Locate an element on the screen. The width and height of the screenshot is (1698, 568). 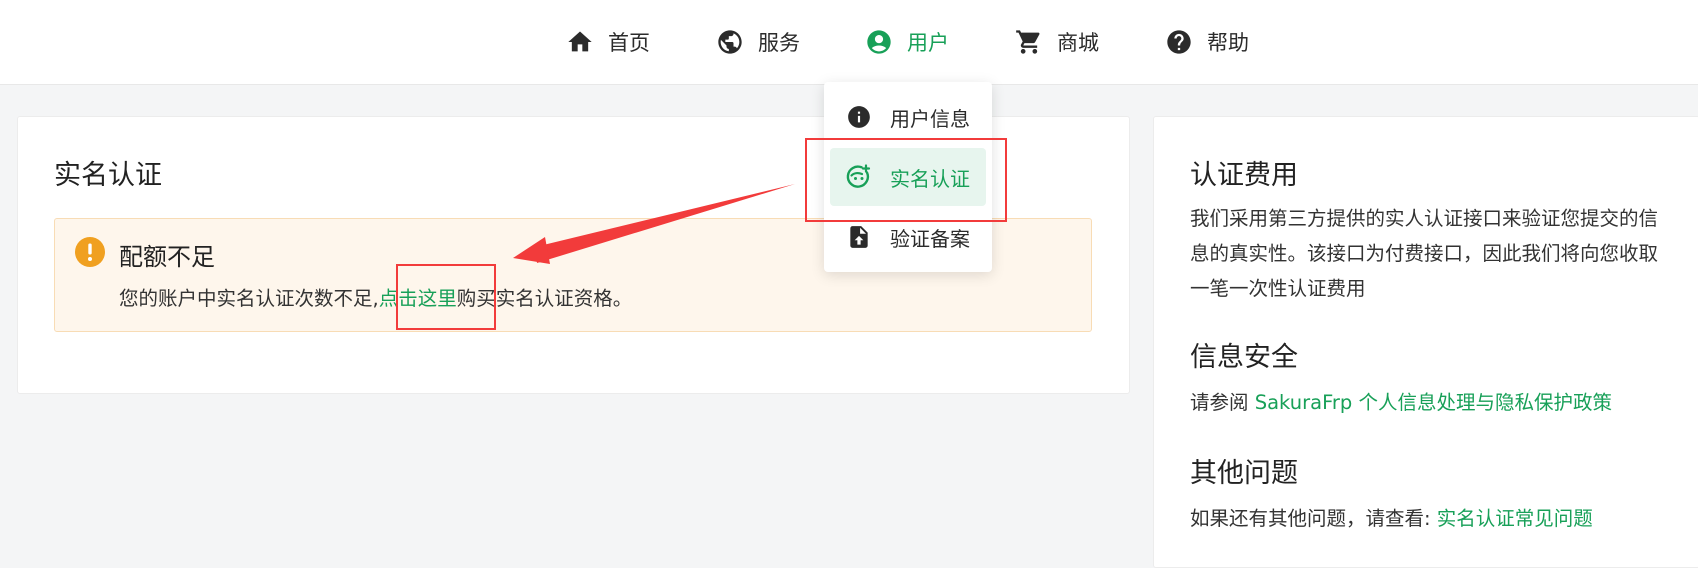
annotation-arrow is located at coordinates (654, 224).